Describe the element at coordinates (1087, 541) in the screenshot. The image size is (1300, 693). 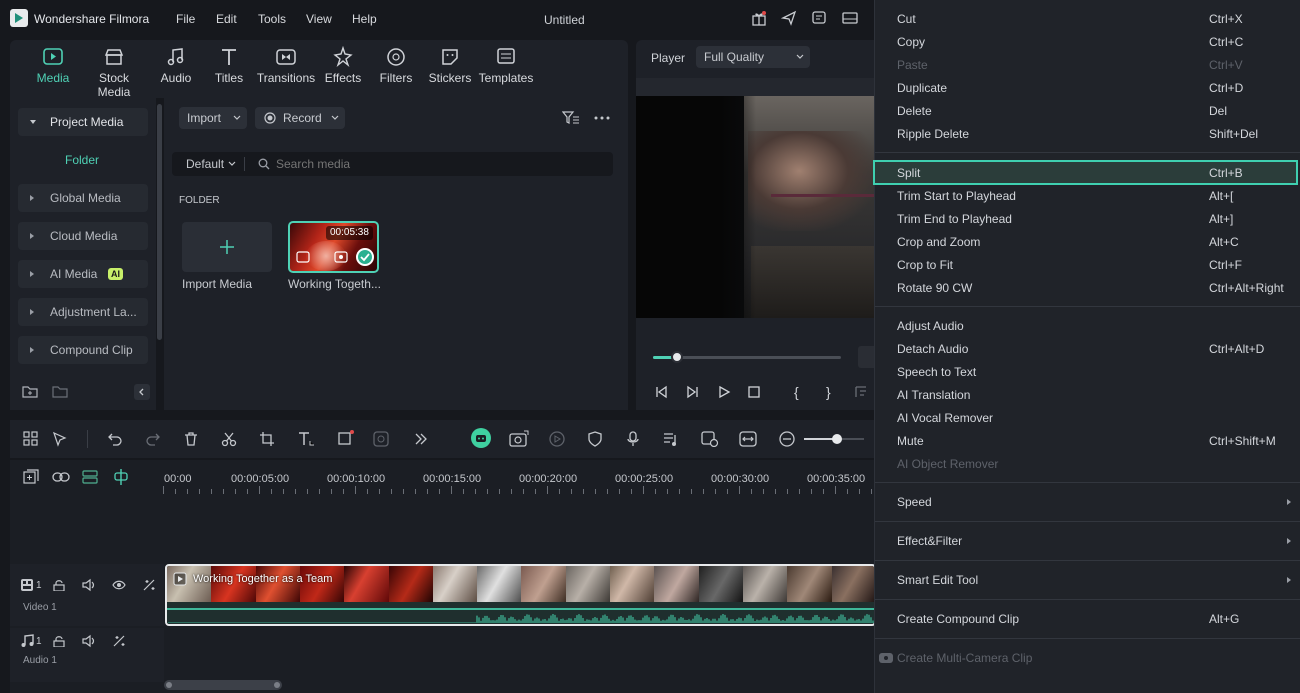
I see `menu-item-effect-filter: Effect&Filter` at that location.